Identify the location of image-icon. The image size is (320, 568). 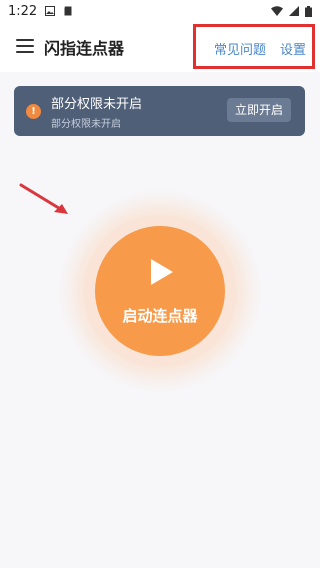
(50, 11).